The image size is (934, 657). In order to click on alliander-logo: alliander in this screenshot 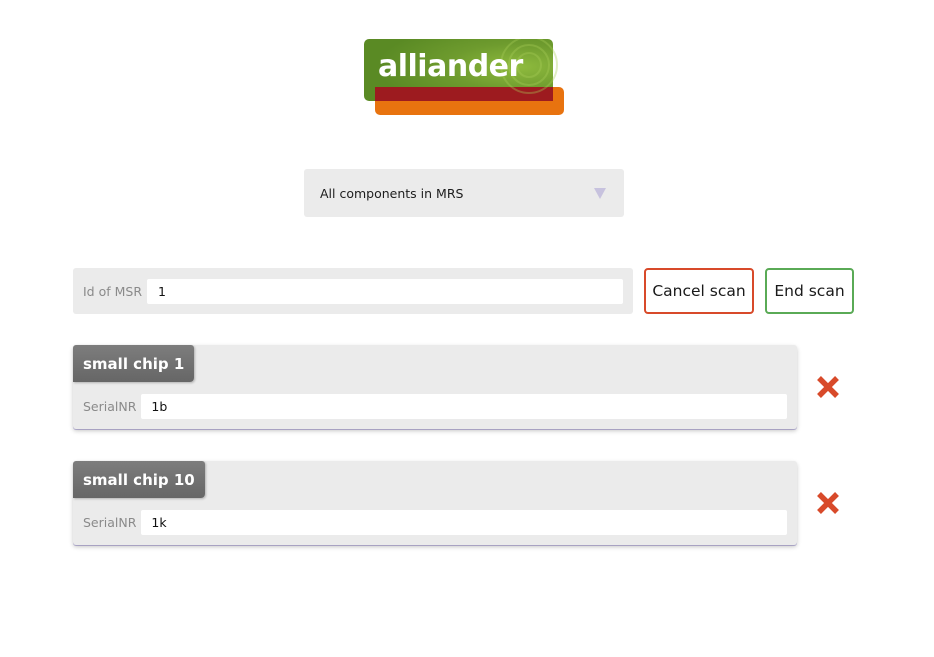, I will do `click(464, 77)`.